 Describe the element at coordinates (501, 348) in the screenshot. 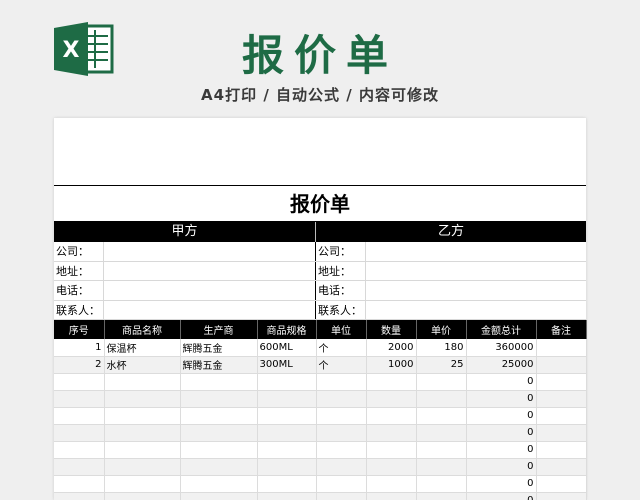

I see `cell-total: 360000` at that location.